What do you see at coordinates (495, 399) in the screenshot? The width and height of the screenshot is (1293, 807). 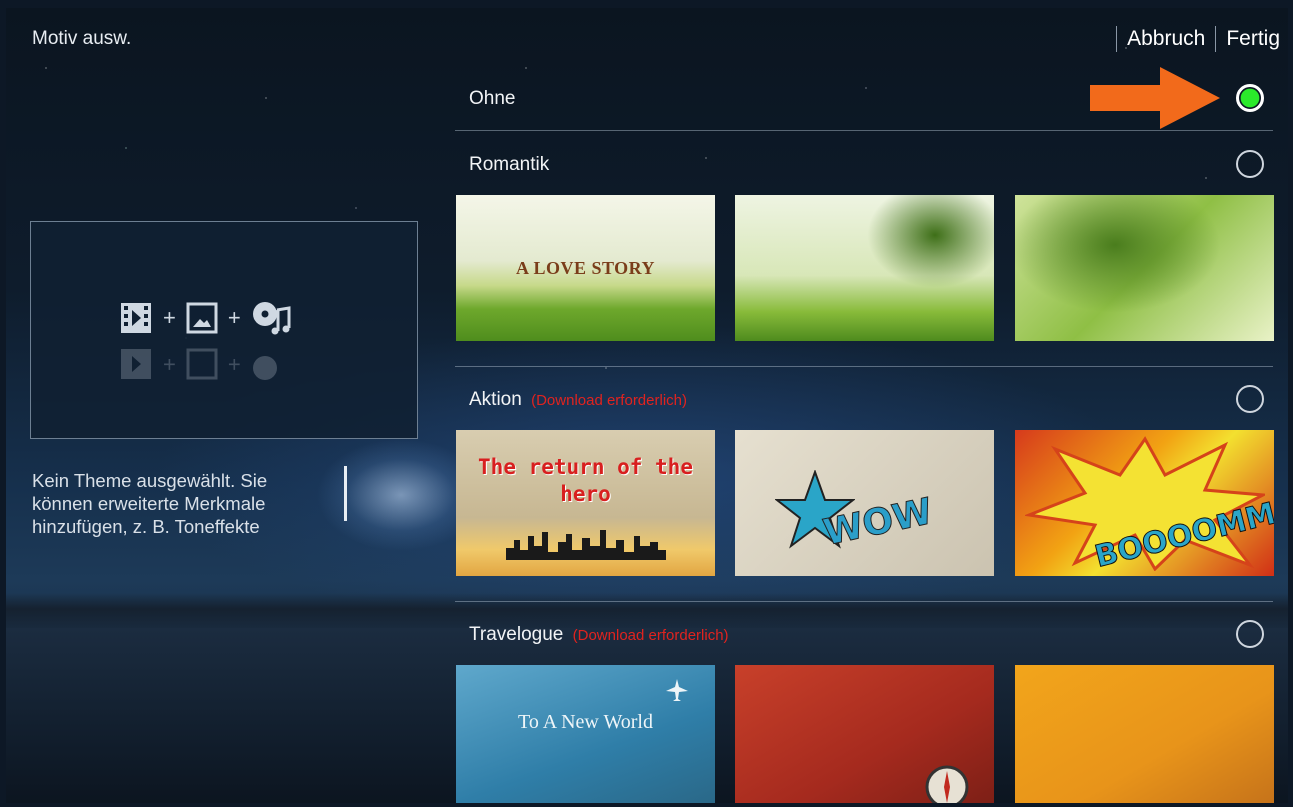 I see `theme-name: Aktion` at bounding box center [495, 399].